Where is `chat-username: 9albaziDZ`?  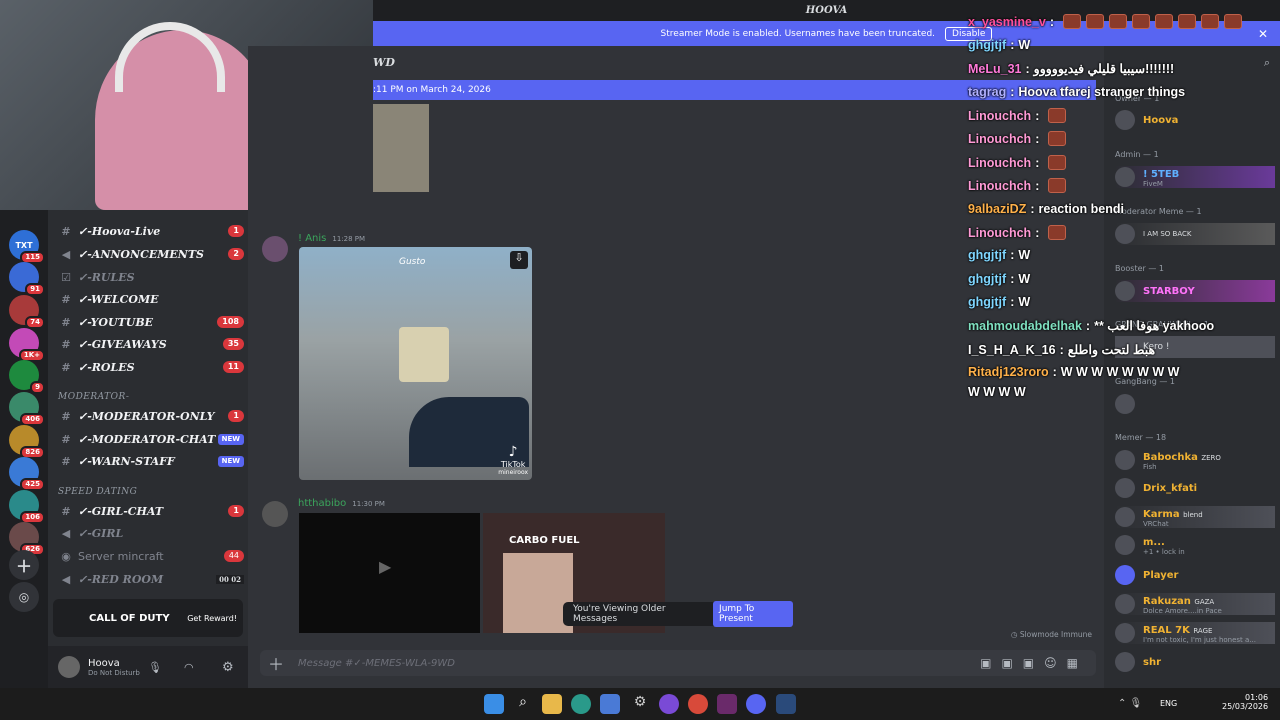
chat-username: 9albaziDZ is located at coordinates (997, 209).